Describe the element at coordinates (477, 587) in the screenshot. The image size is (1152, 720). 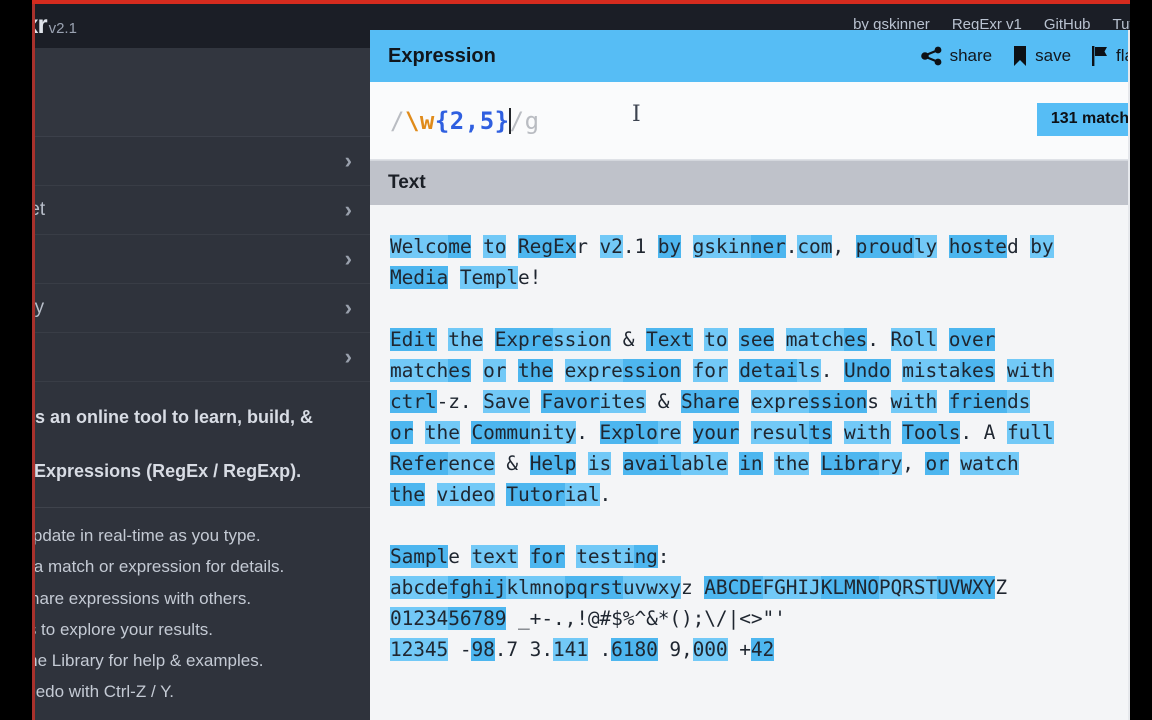
I see `regex-match: fghij` at that location.